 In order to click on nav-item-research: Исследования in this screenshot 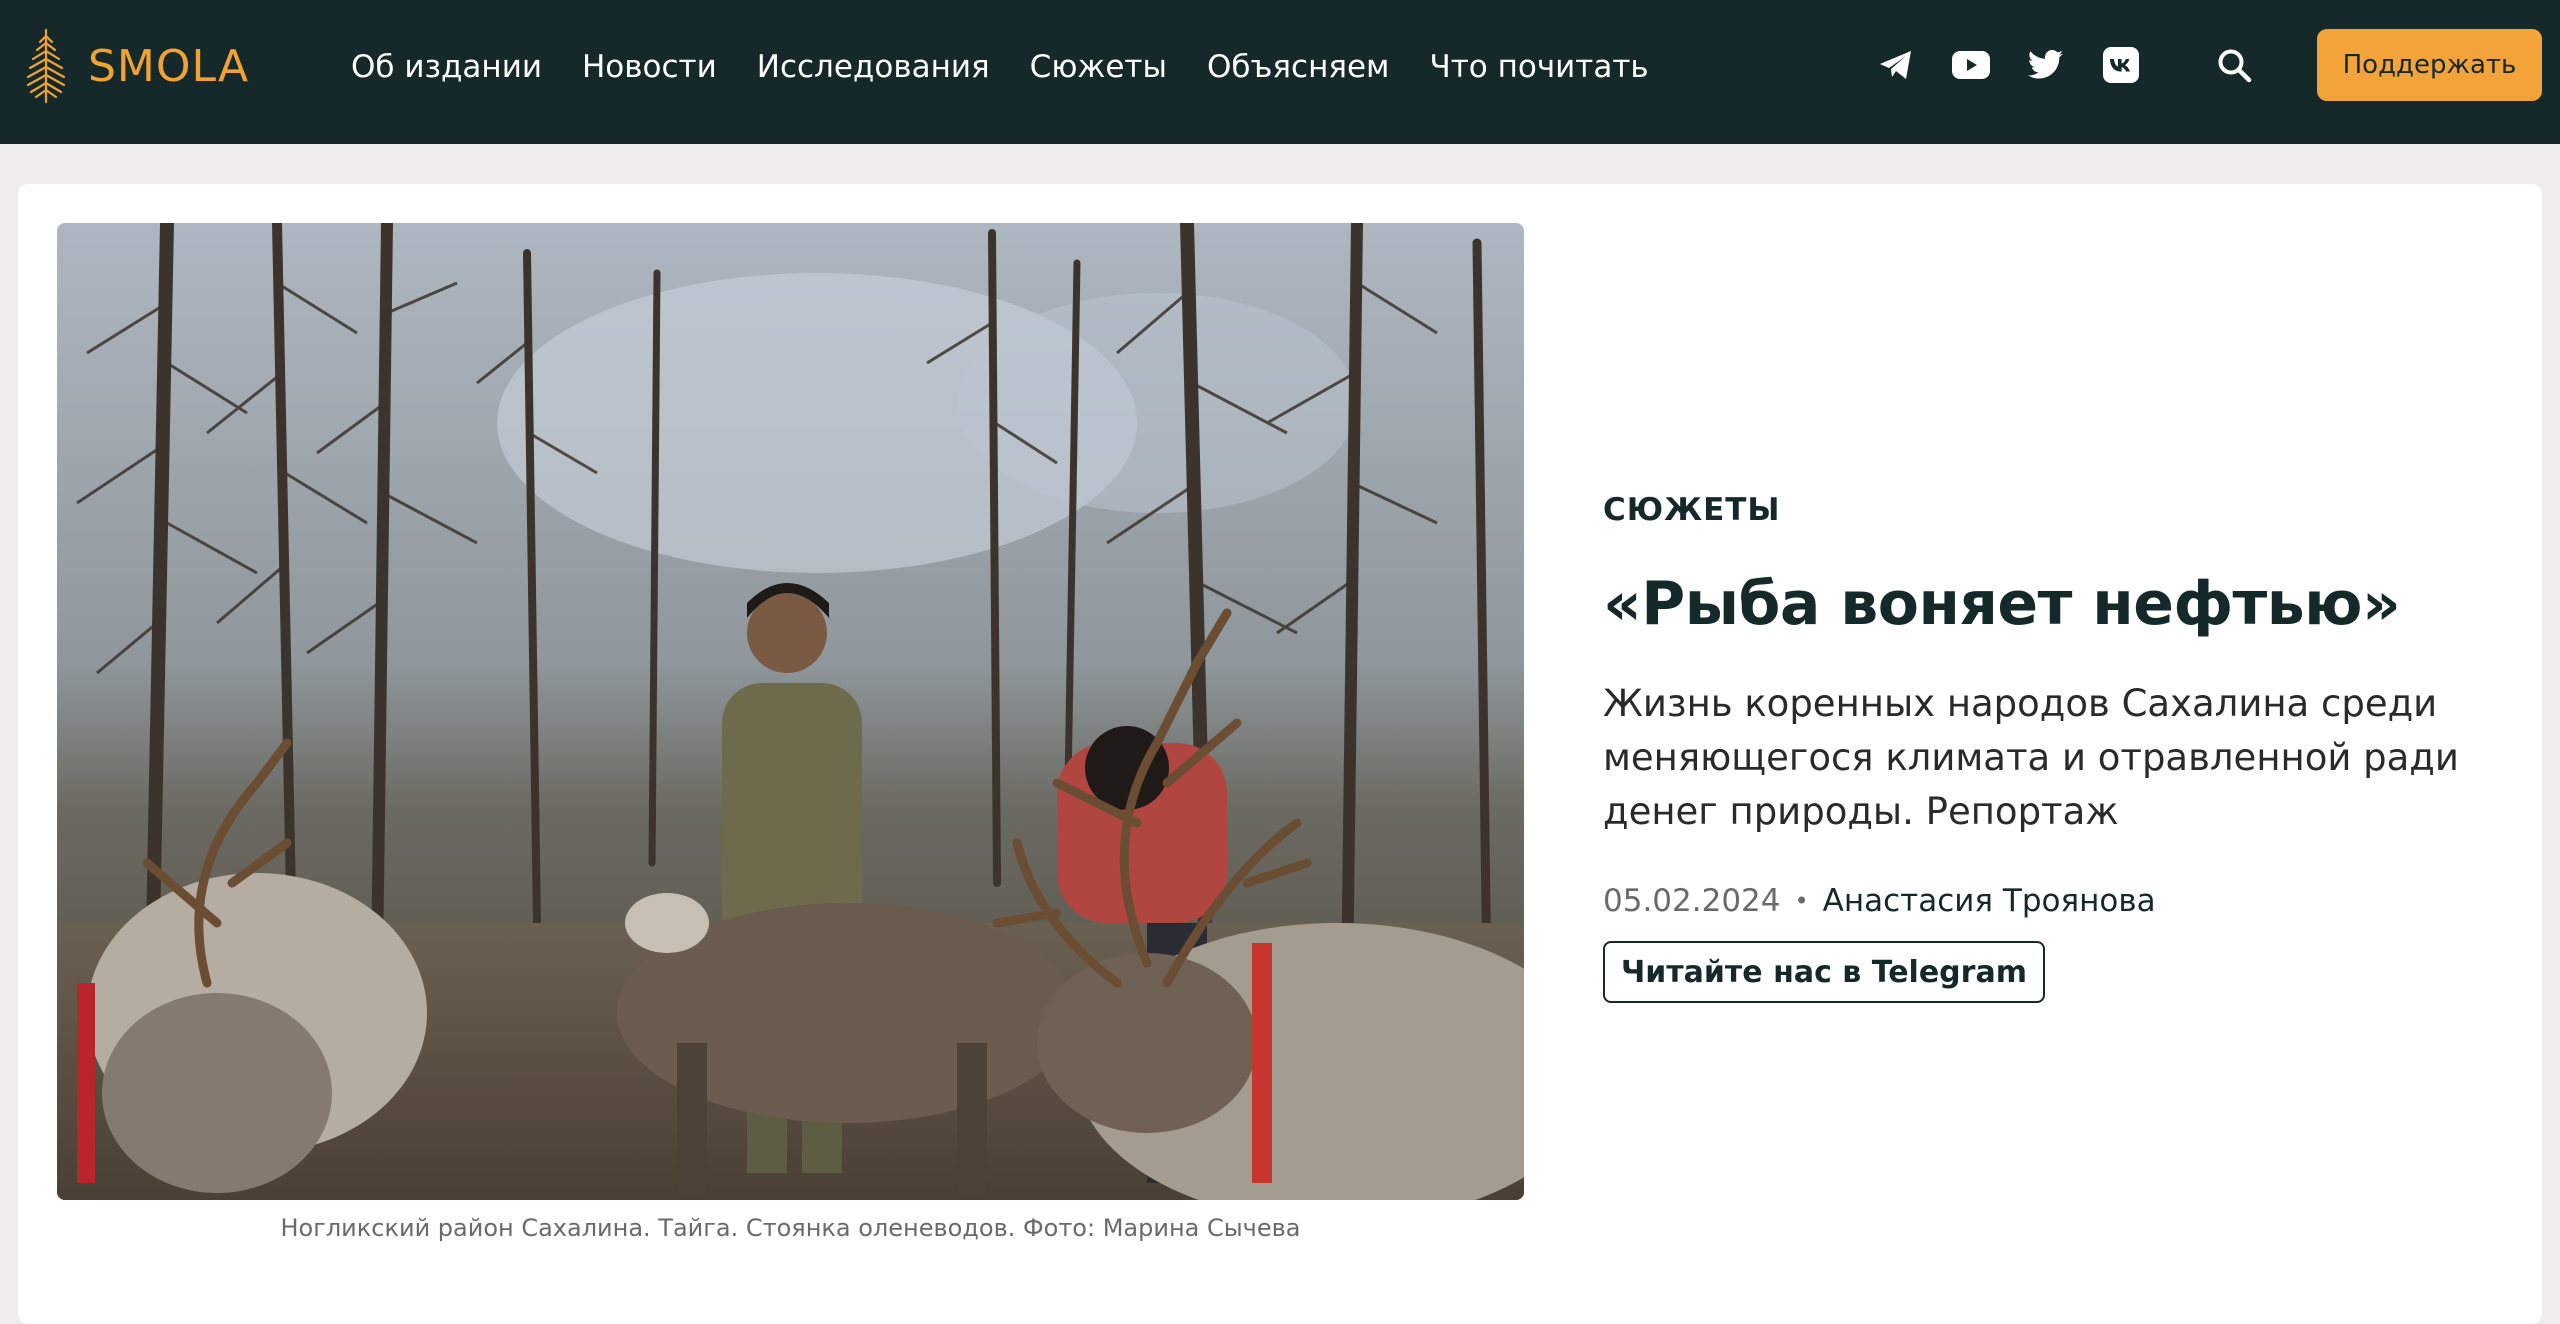, I will do `click(873, 67)`.